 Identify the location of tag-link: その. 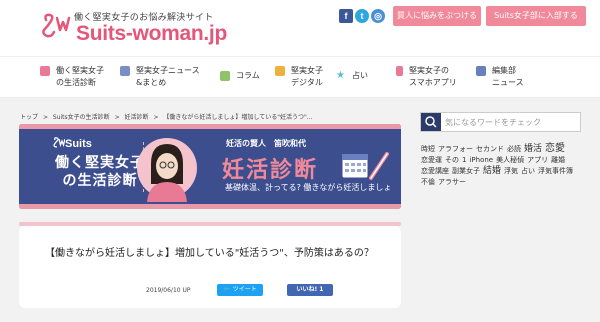
(452, 160).